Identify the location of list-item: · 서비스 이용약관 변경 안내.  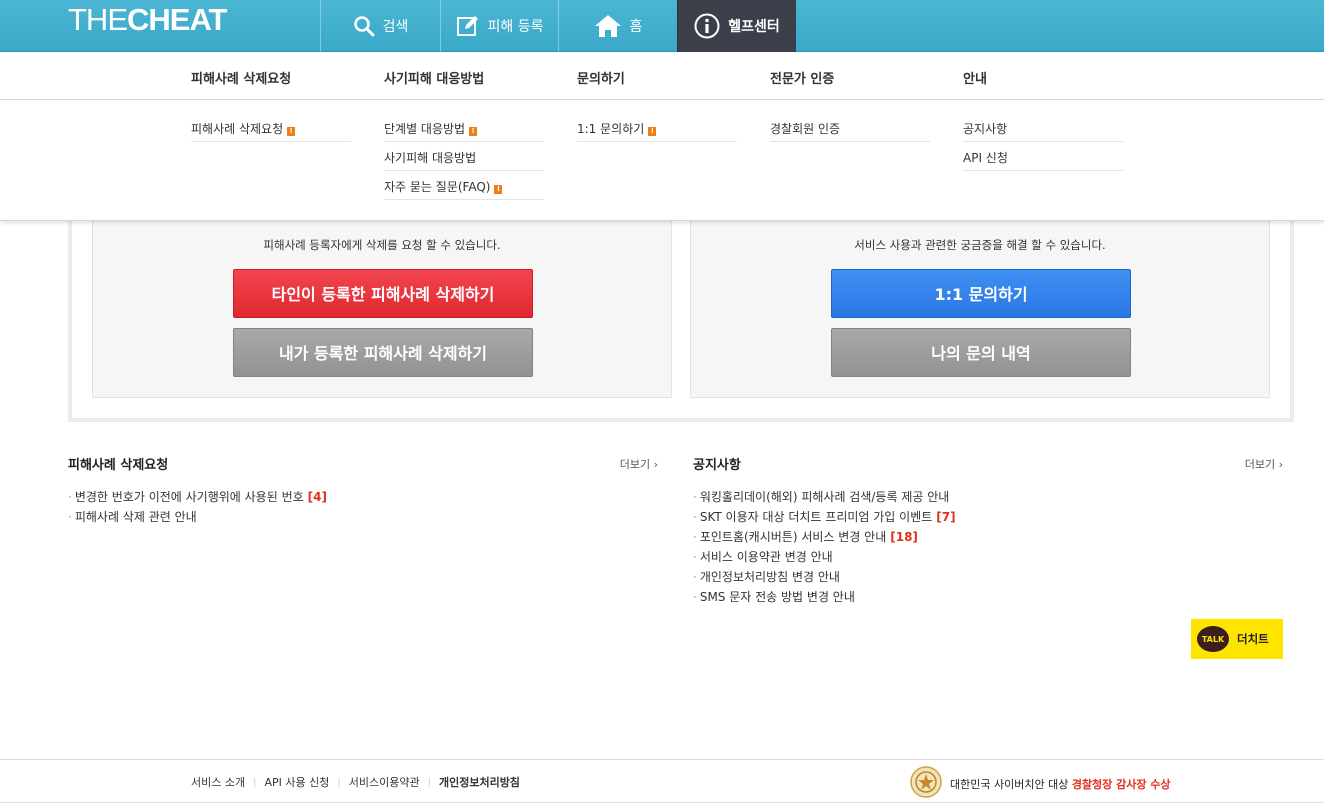
(988, 557).